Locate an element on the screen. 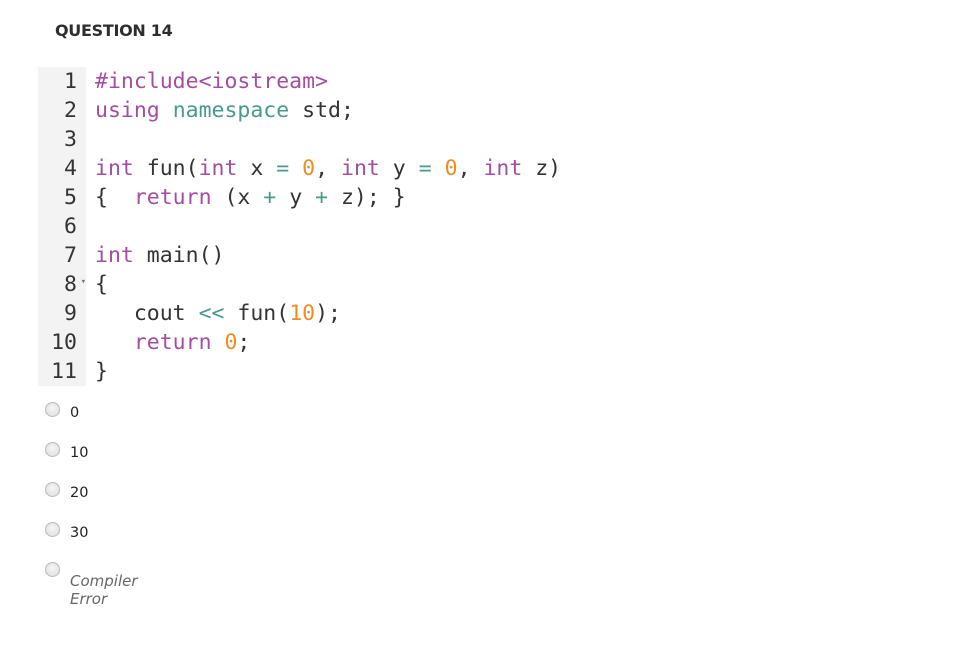 This screenshot has width=965, height=646. code-token: << is located at coordinates (211, 313).